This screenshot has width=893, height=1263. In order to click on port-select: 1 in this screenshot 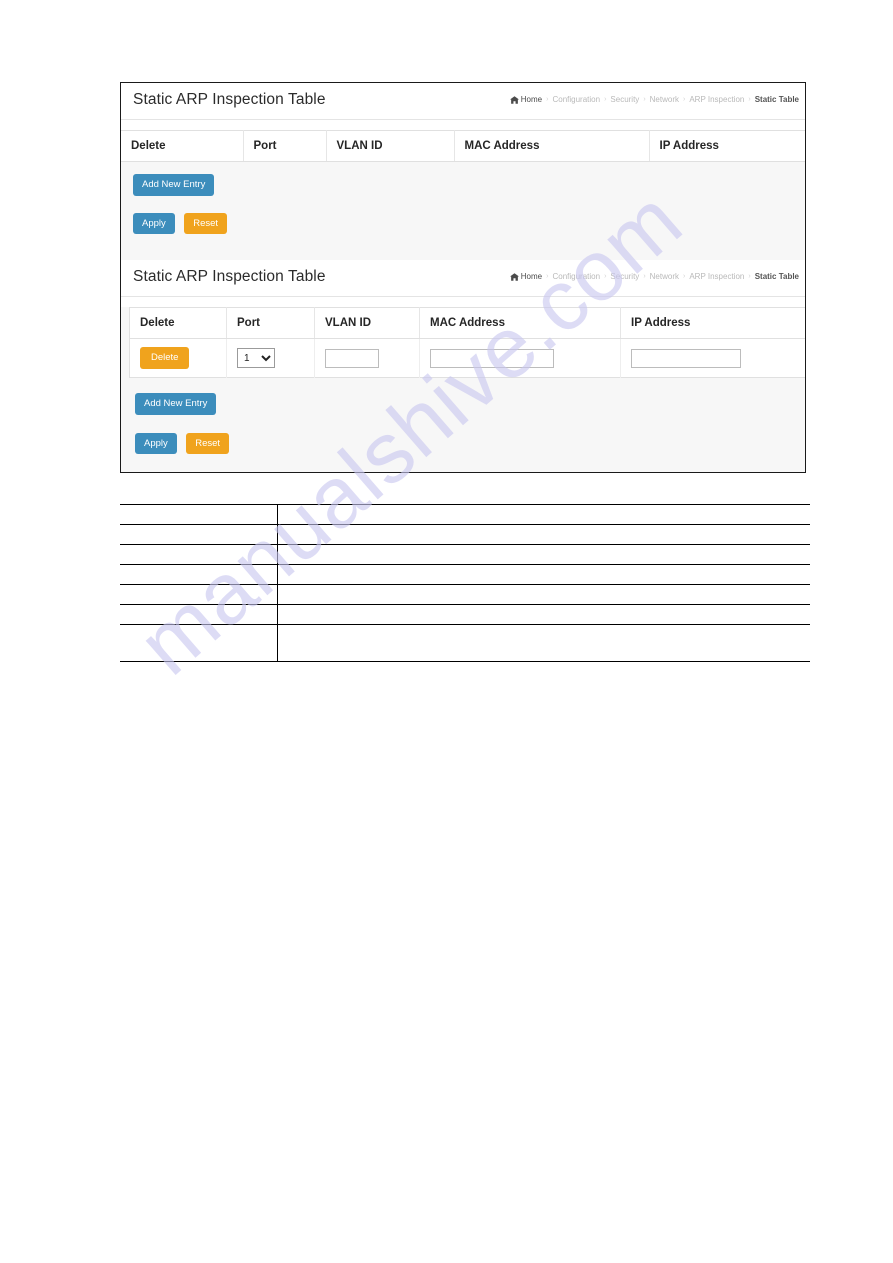, I will do `click(256, 358)`.